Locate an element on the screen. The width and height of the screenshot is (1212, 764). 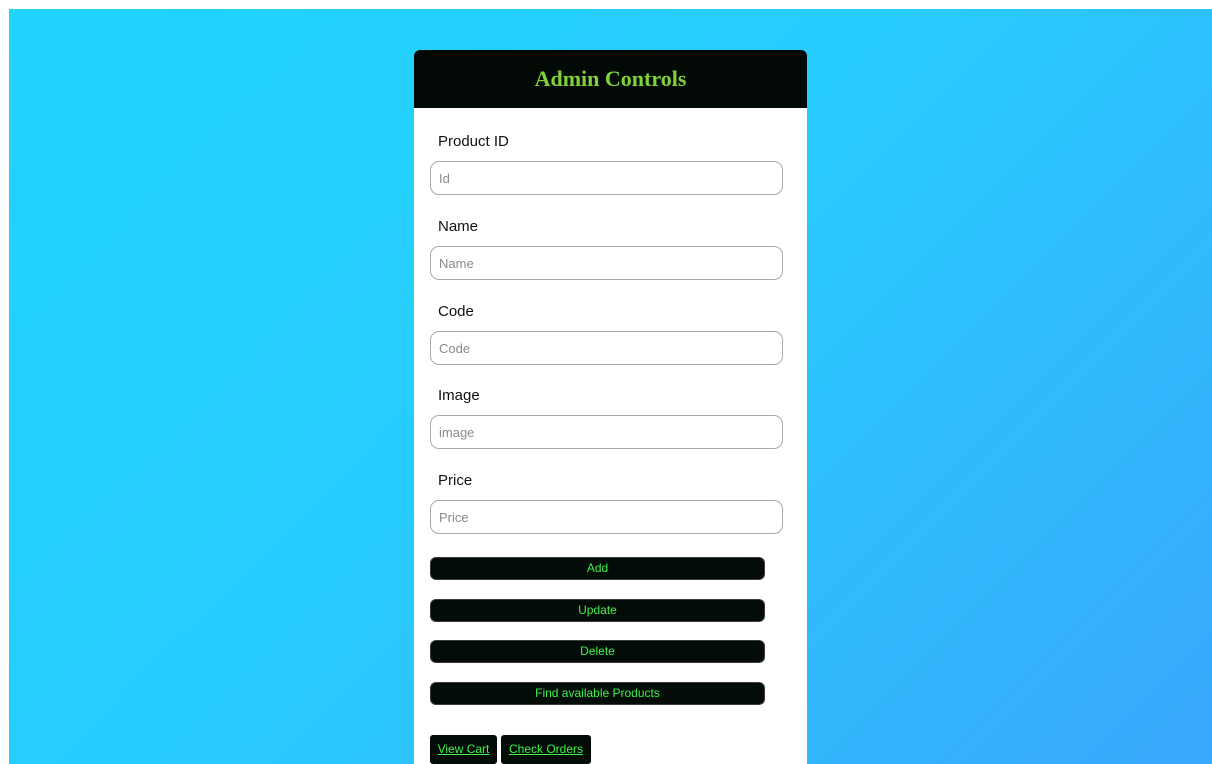
price-field-group: Price is located at coordinates (606, 503).